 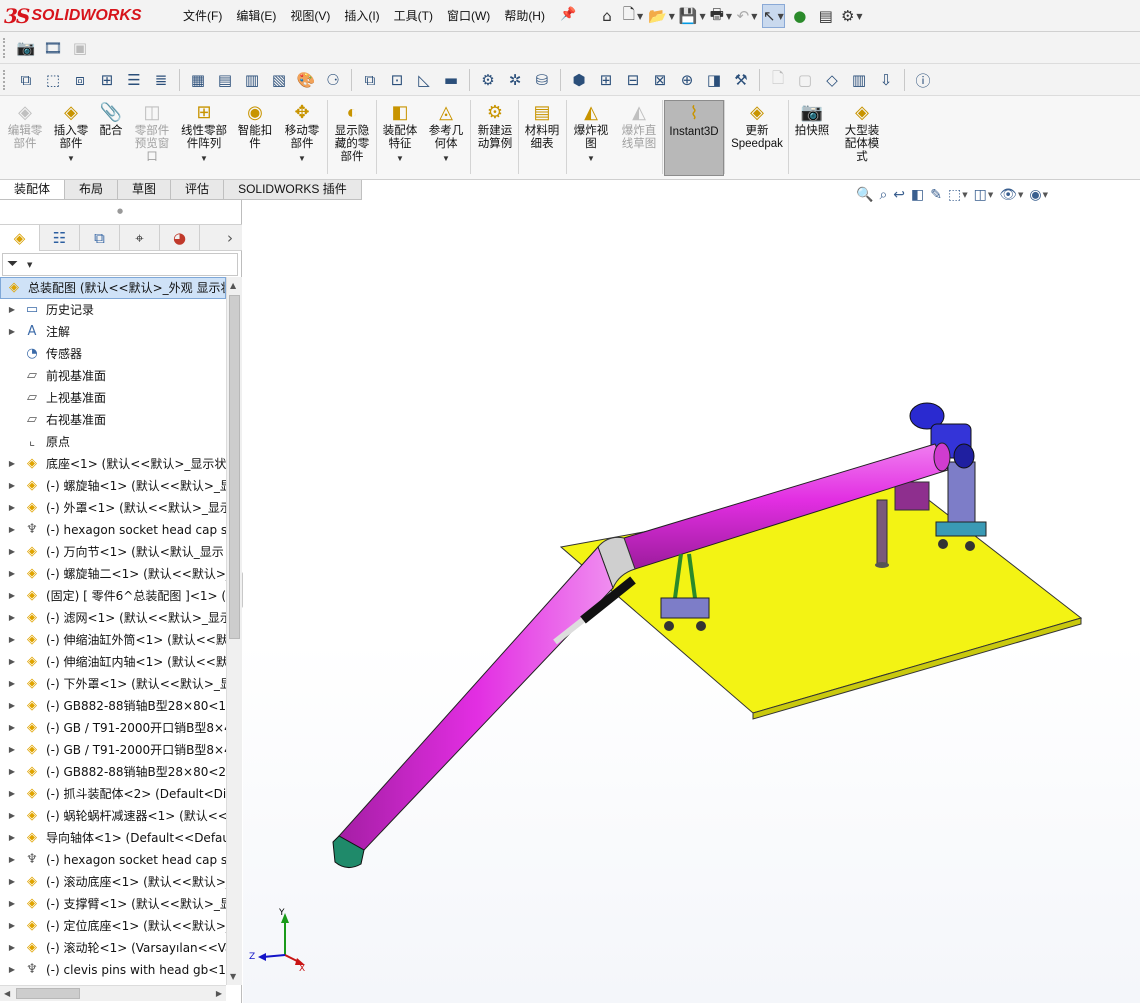 What do you see at coordinates (48, 993) in the screenshot?
I see `scroll-thumb` at bounding box center [48, 993].